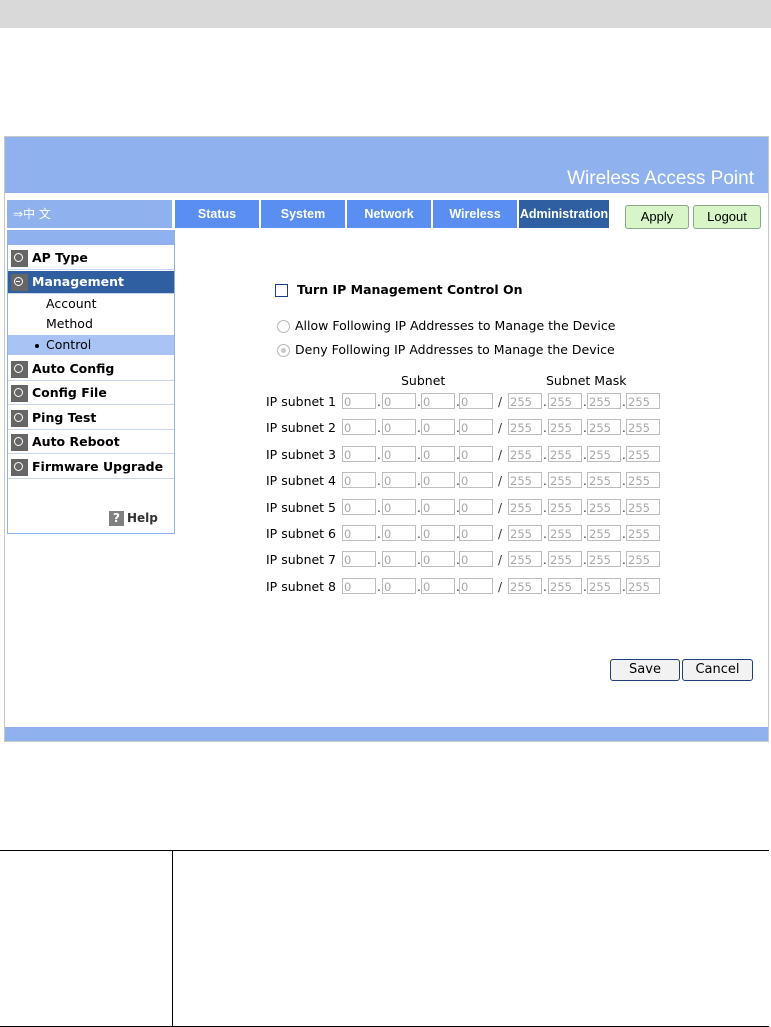 The width and height of the screenshot is (771, 1027). I want to click on sidebar-item-firmware-upgrade: Firmware Upgrade, so click(91, 467).